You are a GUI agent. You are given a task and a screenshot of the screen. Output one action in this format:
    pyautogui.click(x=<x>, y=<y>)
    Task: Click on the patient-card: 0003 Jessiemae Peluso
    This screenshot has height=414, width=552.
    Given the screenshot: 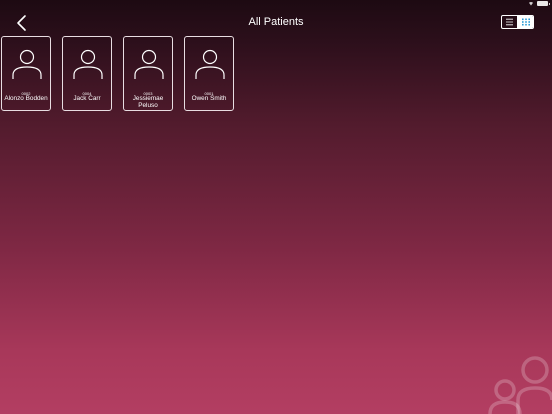 What is the action you would take?
    pyautogui.click(x=148, y=73)
    